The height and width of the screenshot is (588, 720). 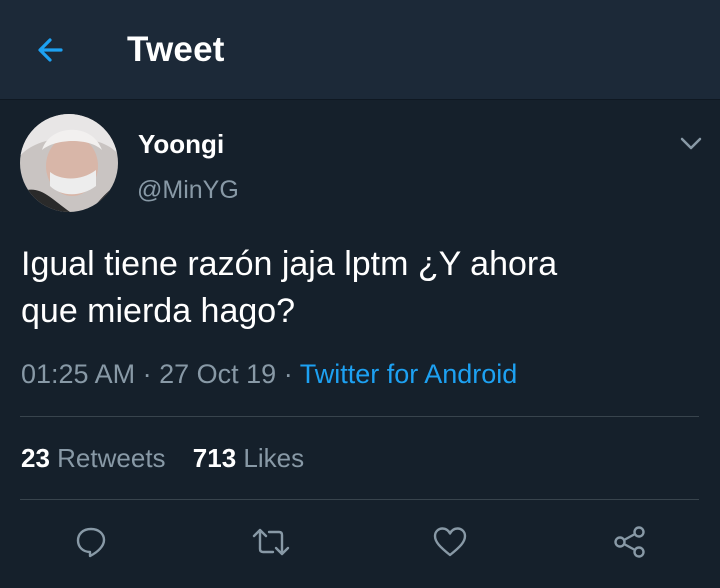 I want to click on engagement-stats: 23 Retweets 713 Likes, so click(x=162, y=458).